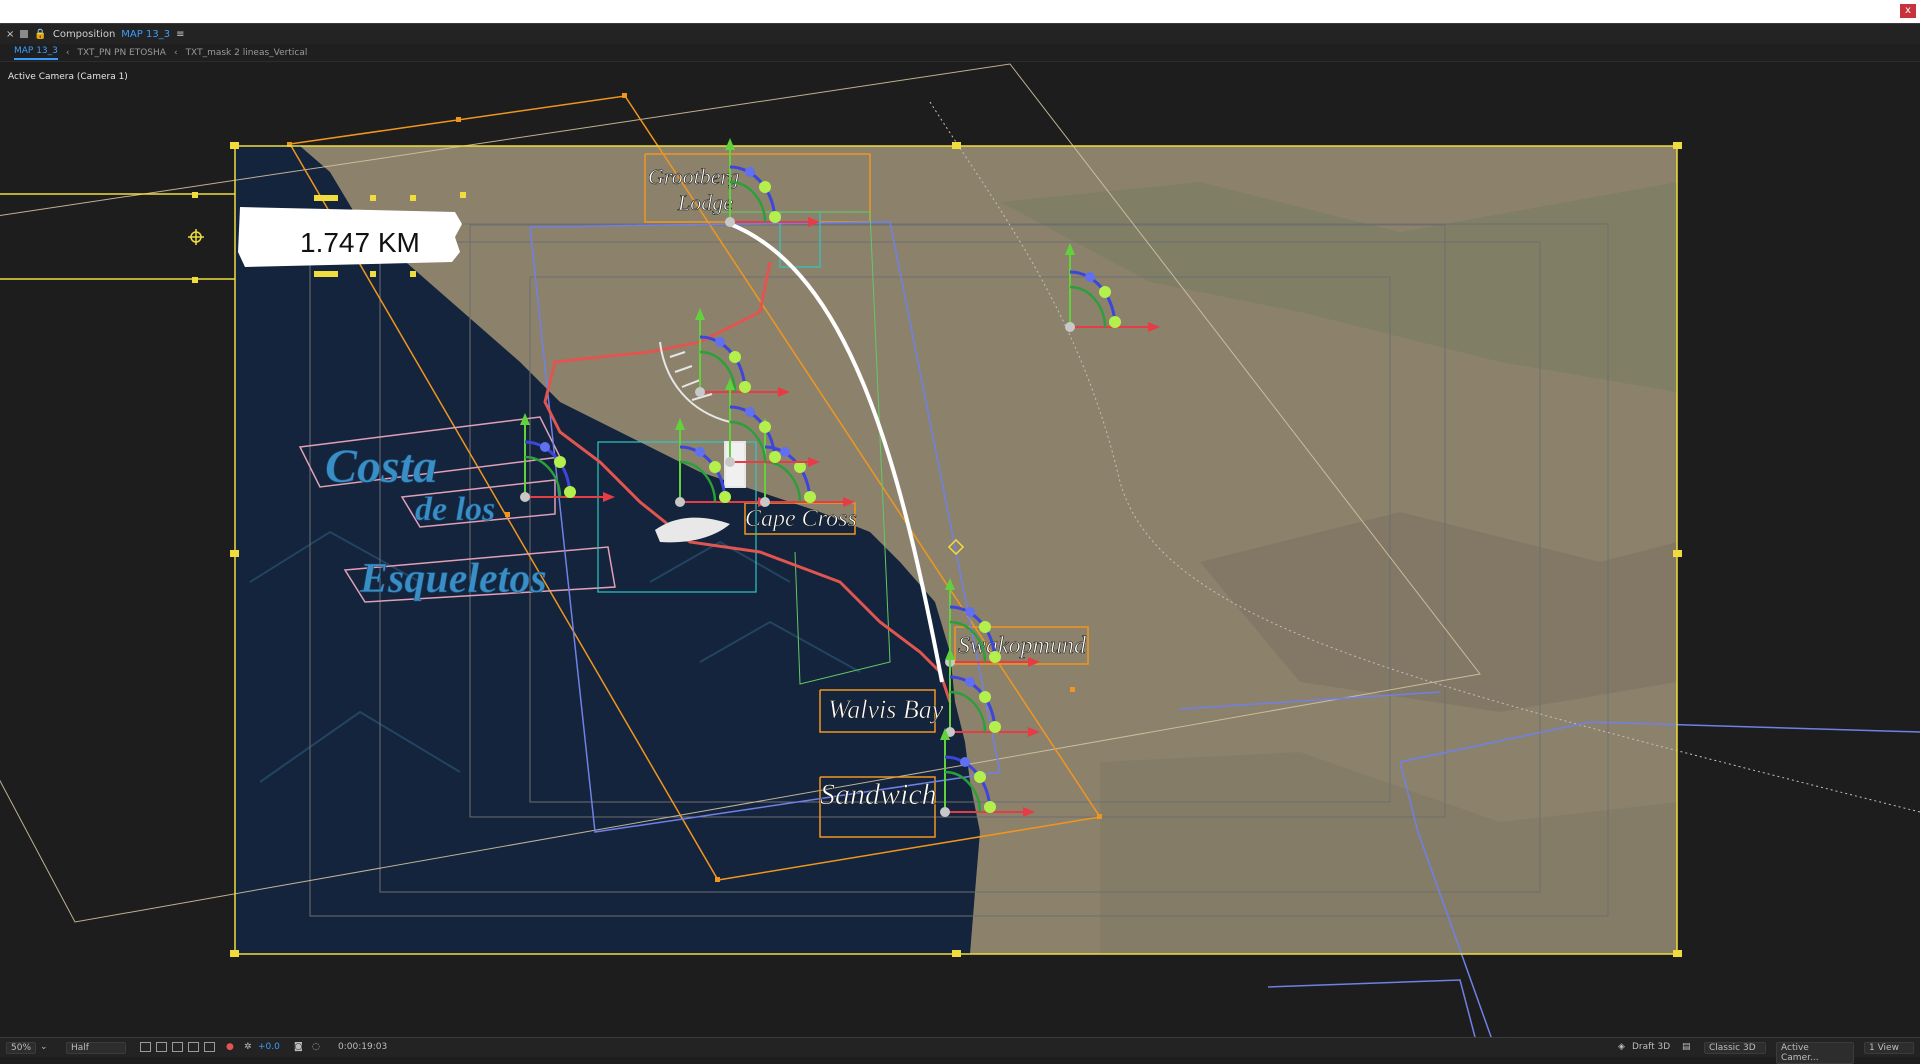 This screenshot has width=1920, height=1064. I want to click on close-button: x, so click(1908, 11).